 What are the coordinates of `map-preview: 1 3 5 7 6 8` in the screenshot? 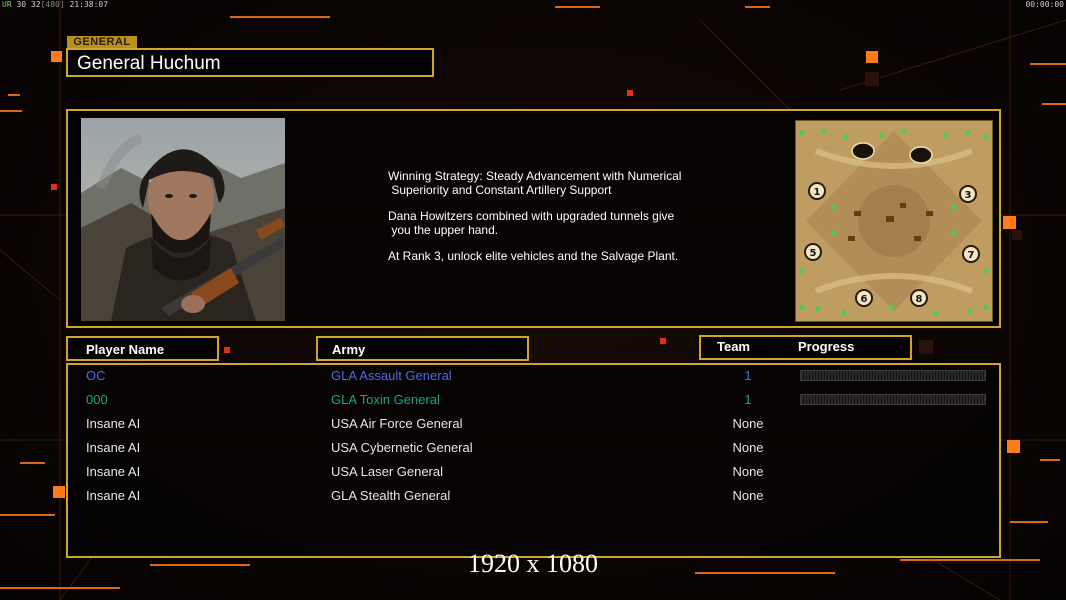 It's located at (894, 221).